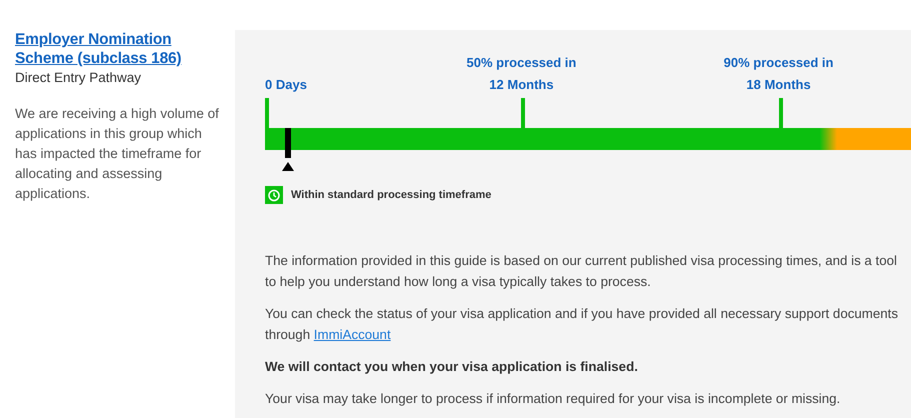 Image resolution: width=911 pixels, height=418 pixels. Describe the element at coordinates (274, 195) in the screenshot. I see `timer-icon` at that location.